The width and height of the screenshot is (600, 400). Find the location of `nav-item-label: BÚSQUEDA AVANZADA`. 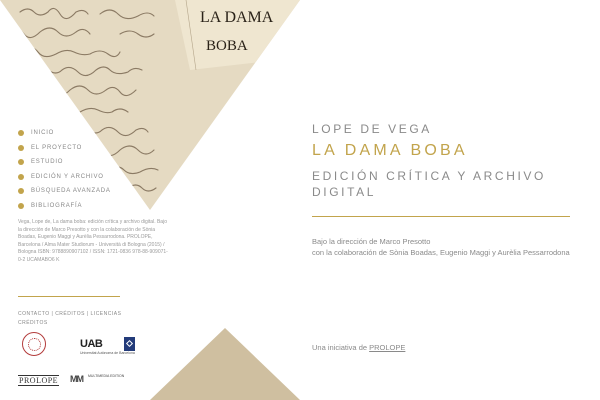

nav-item-label: BÚSQUEDA AVANZADA is located at coordinates (71, 191).